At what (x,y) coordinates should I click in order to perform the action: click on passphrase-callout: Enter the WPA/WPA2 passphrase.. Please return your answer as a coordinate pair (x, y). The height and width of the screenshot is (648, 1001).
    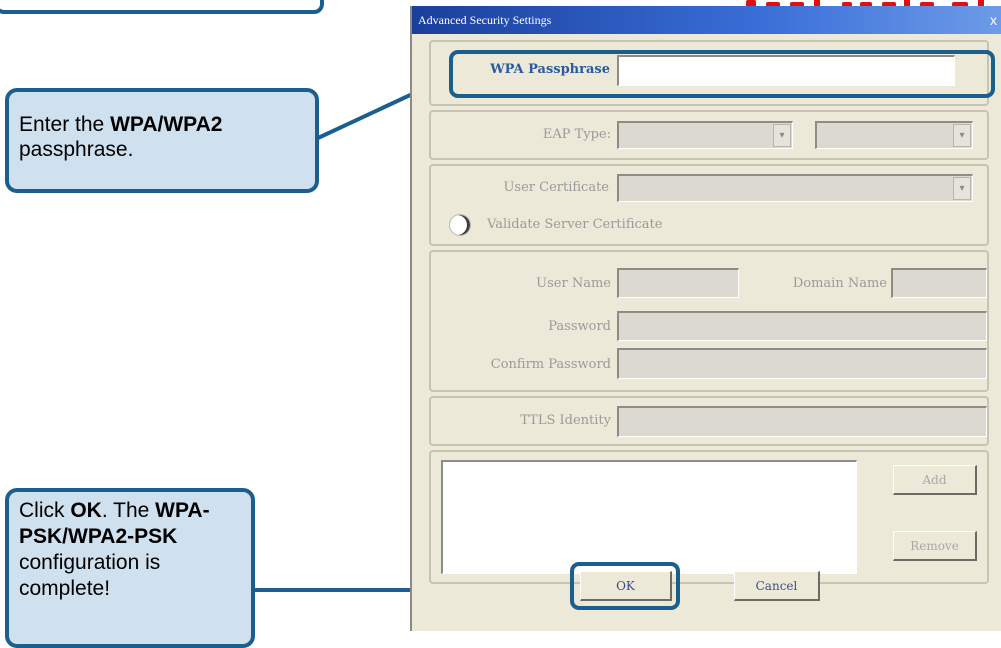
    Looking at the image, I should click on (162, 140).